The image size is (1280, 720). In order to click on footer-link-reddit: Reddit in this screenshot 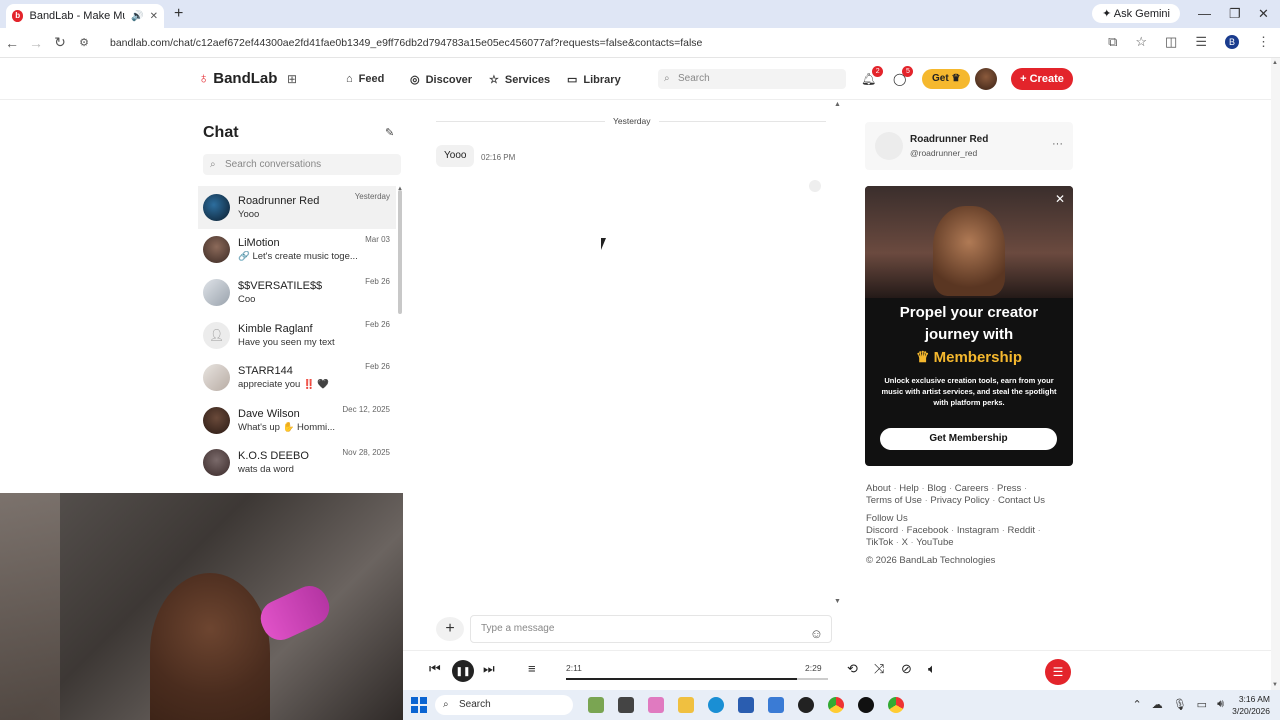, I will do `click(1021, 530)`.